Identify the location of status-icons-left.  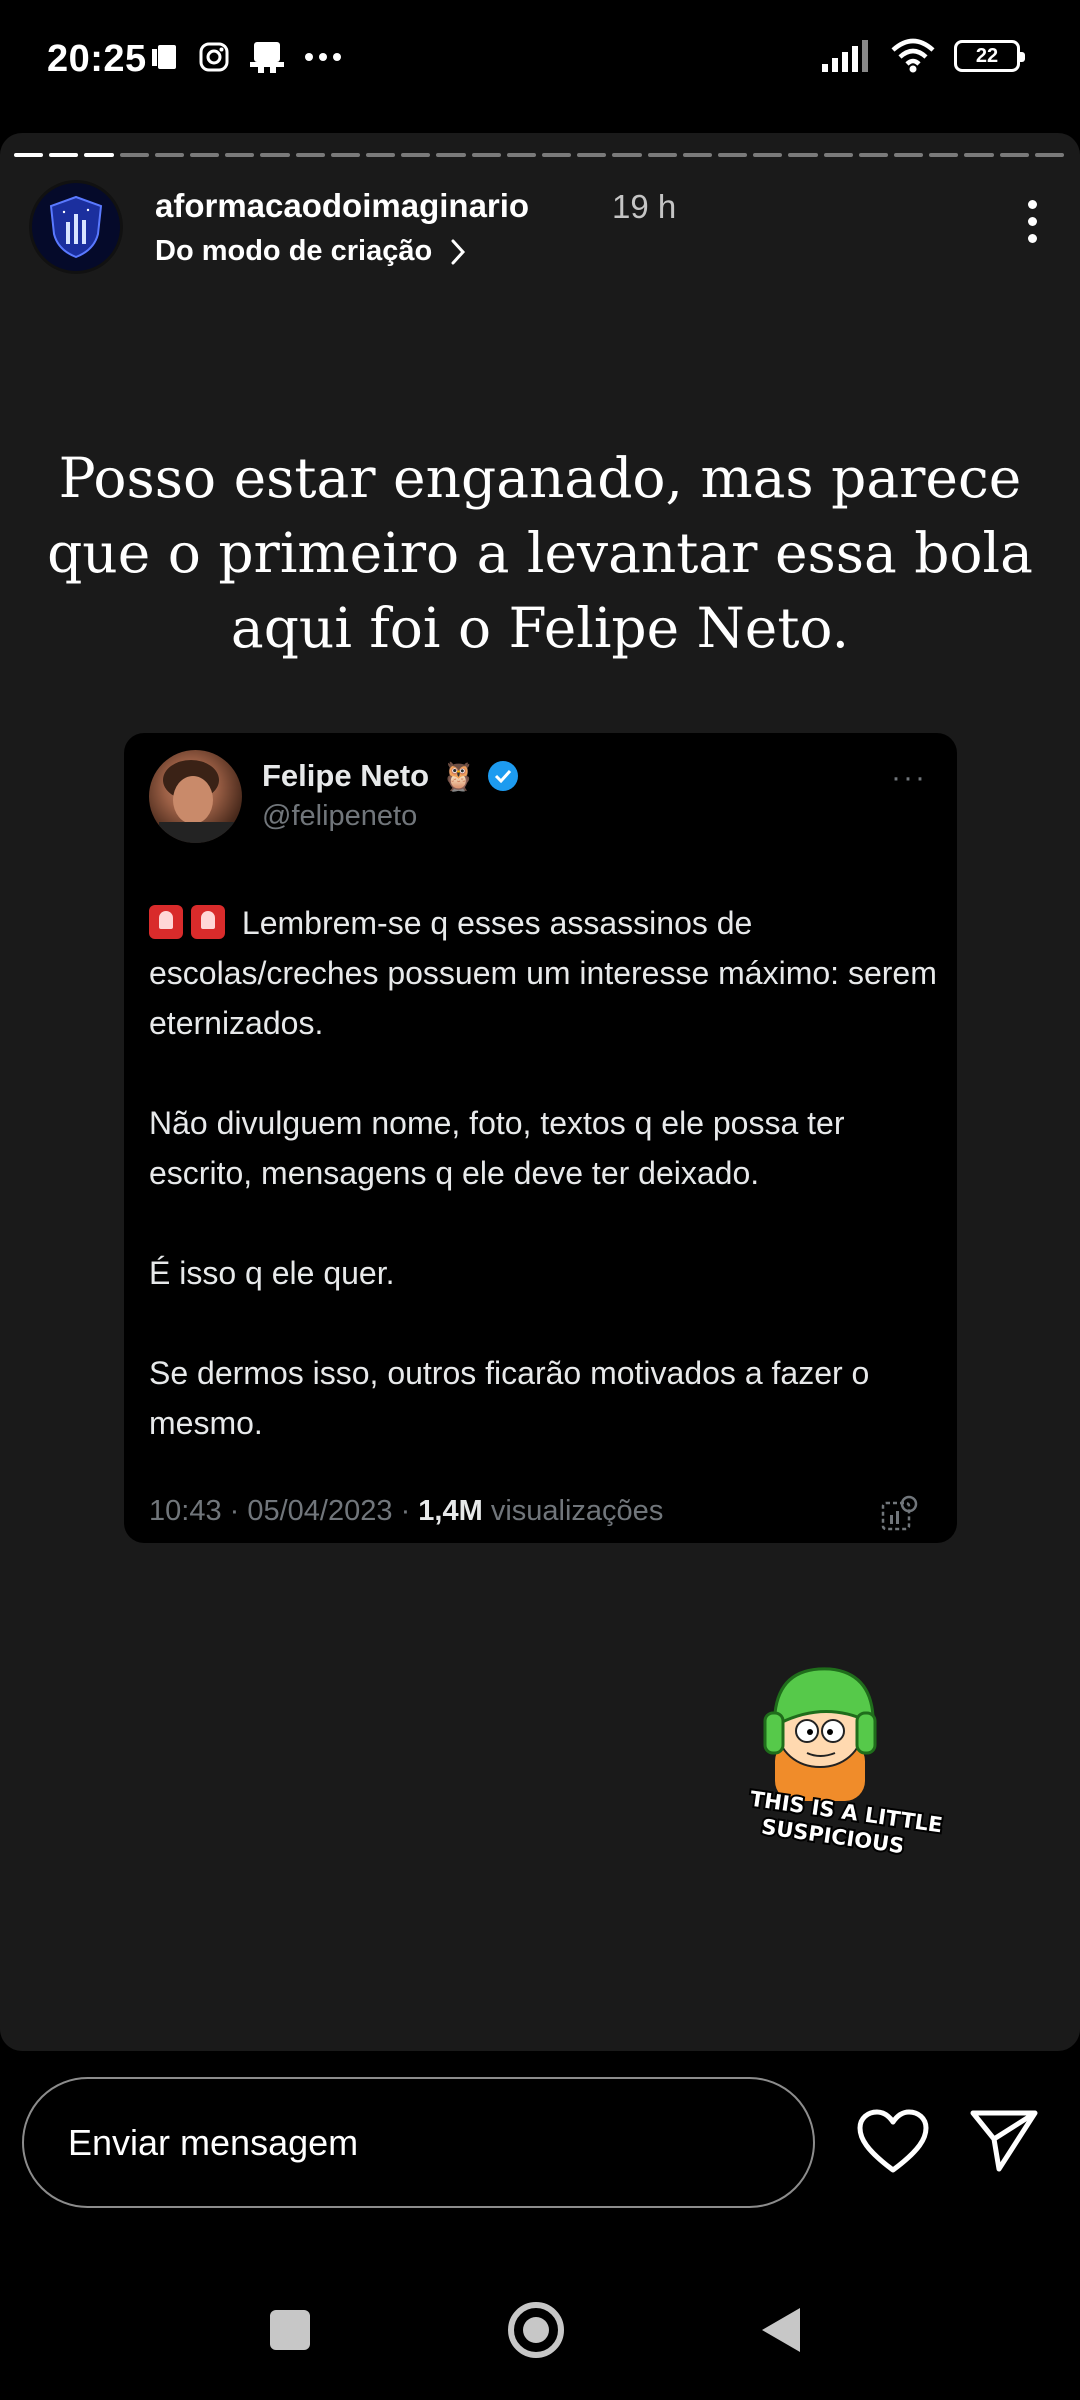
(247, 57).